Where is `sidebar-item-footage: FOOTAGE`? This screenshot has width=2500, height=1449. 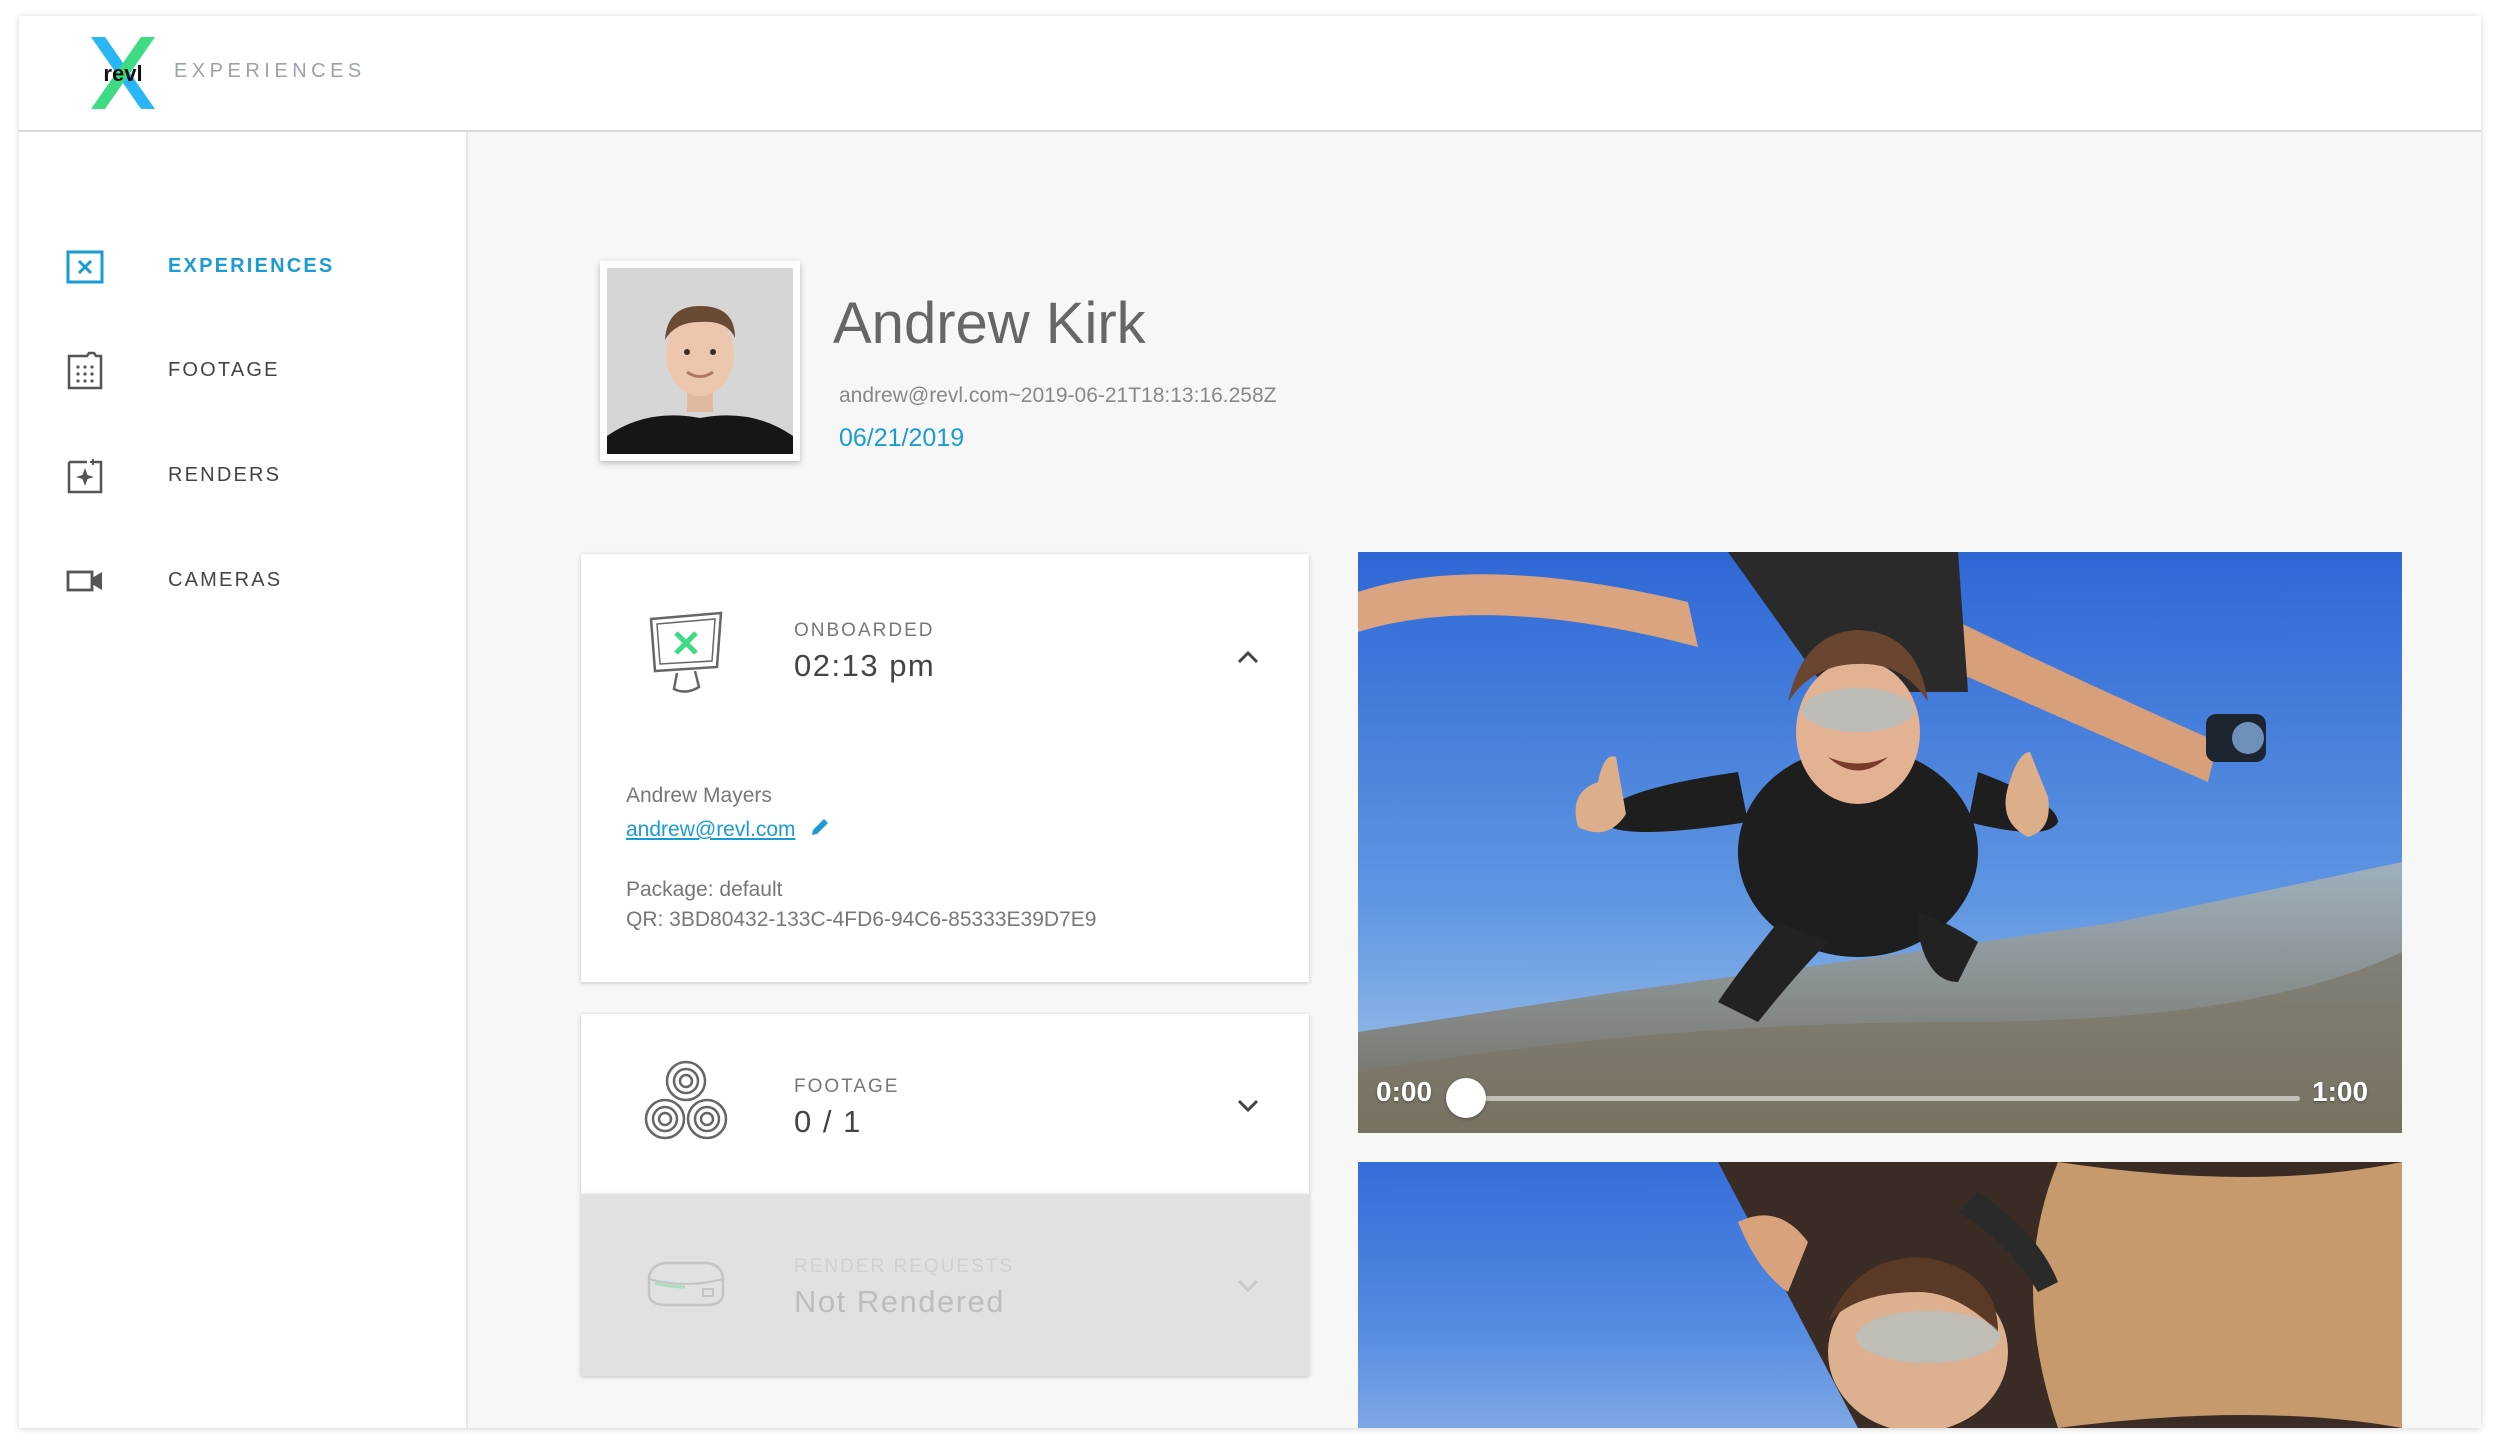 sidebar-item-footage: FOOTAGE is located at coordinates (243, 369).